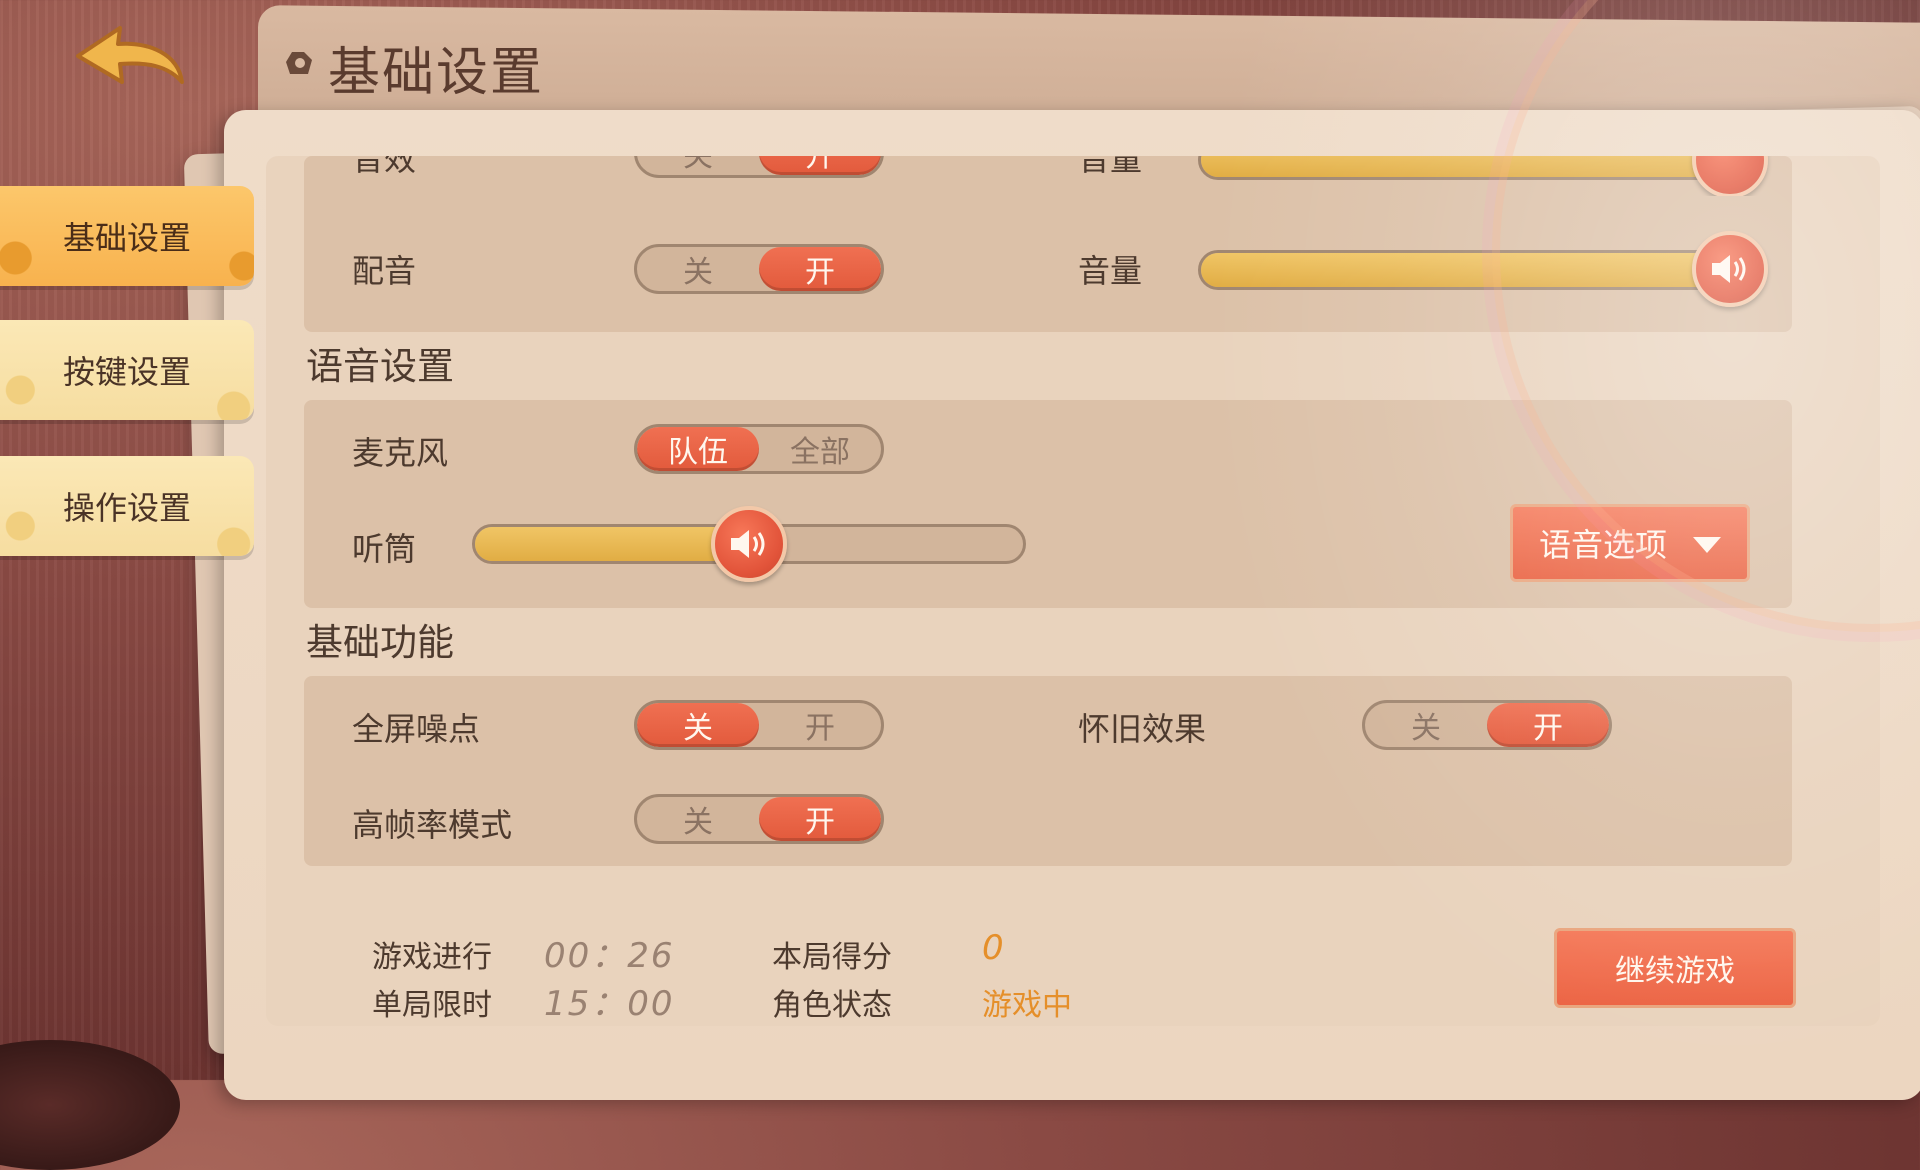 Image resolution: width=1920 pixels, height=1170 pixels. Describe the element at coordinates (384, 167) in the screenshot. I see `sfx-label: 音效` at that location.